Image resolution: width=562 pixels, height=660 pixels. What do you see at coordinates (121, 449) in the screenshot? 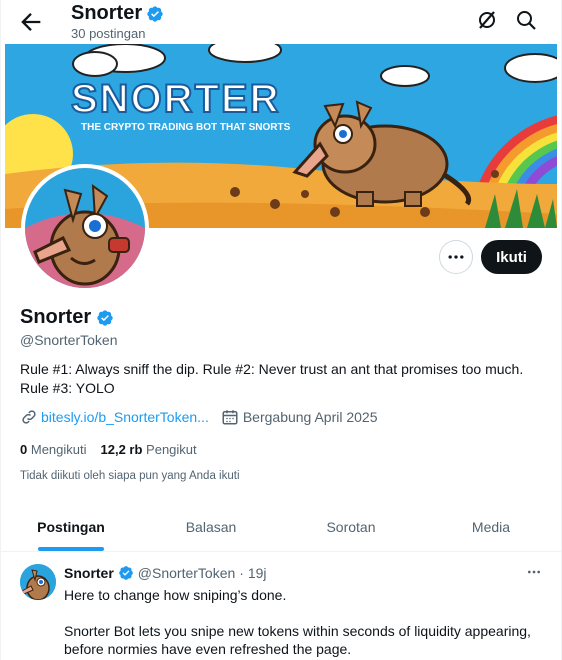
I see `followers-count: 12,2 rb` at bounding box center [121, 449].